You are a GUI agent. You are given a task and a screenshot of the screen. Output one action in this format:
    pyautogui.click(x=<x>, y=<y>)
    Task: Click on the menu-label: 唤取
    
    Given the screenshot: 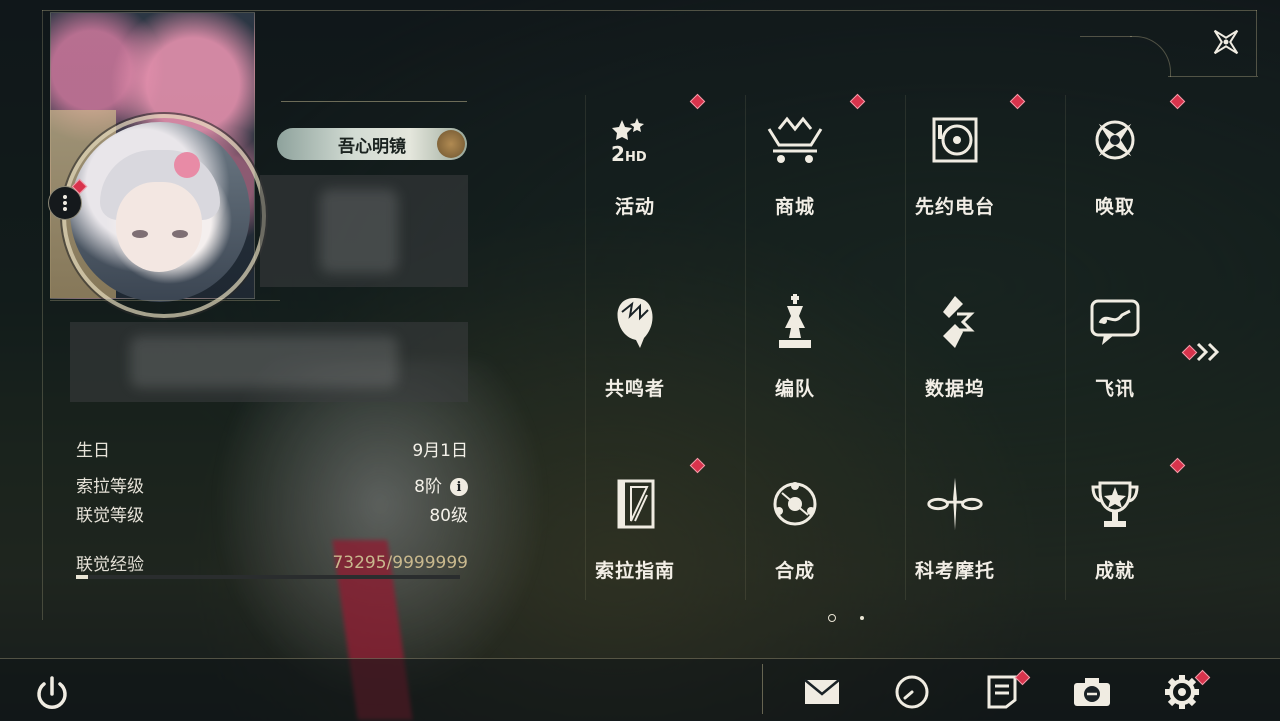 What is the action you would take?
    pyautogui.click(x=1114, y=207)
    